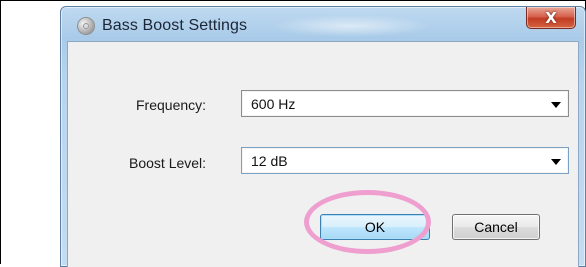  I want to click on boost-level-label: Boost Level:, so click(168, 163).